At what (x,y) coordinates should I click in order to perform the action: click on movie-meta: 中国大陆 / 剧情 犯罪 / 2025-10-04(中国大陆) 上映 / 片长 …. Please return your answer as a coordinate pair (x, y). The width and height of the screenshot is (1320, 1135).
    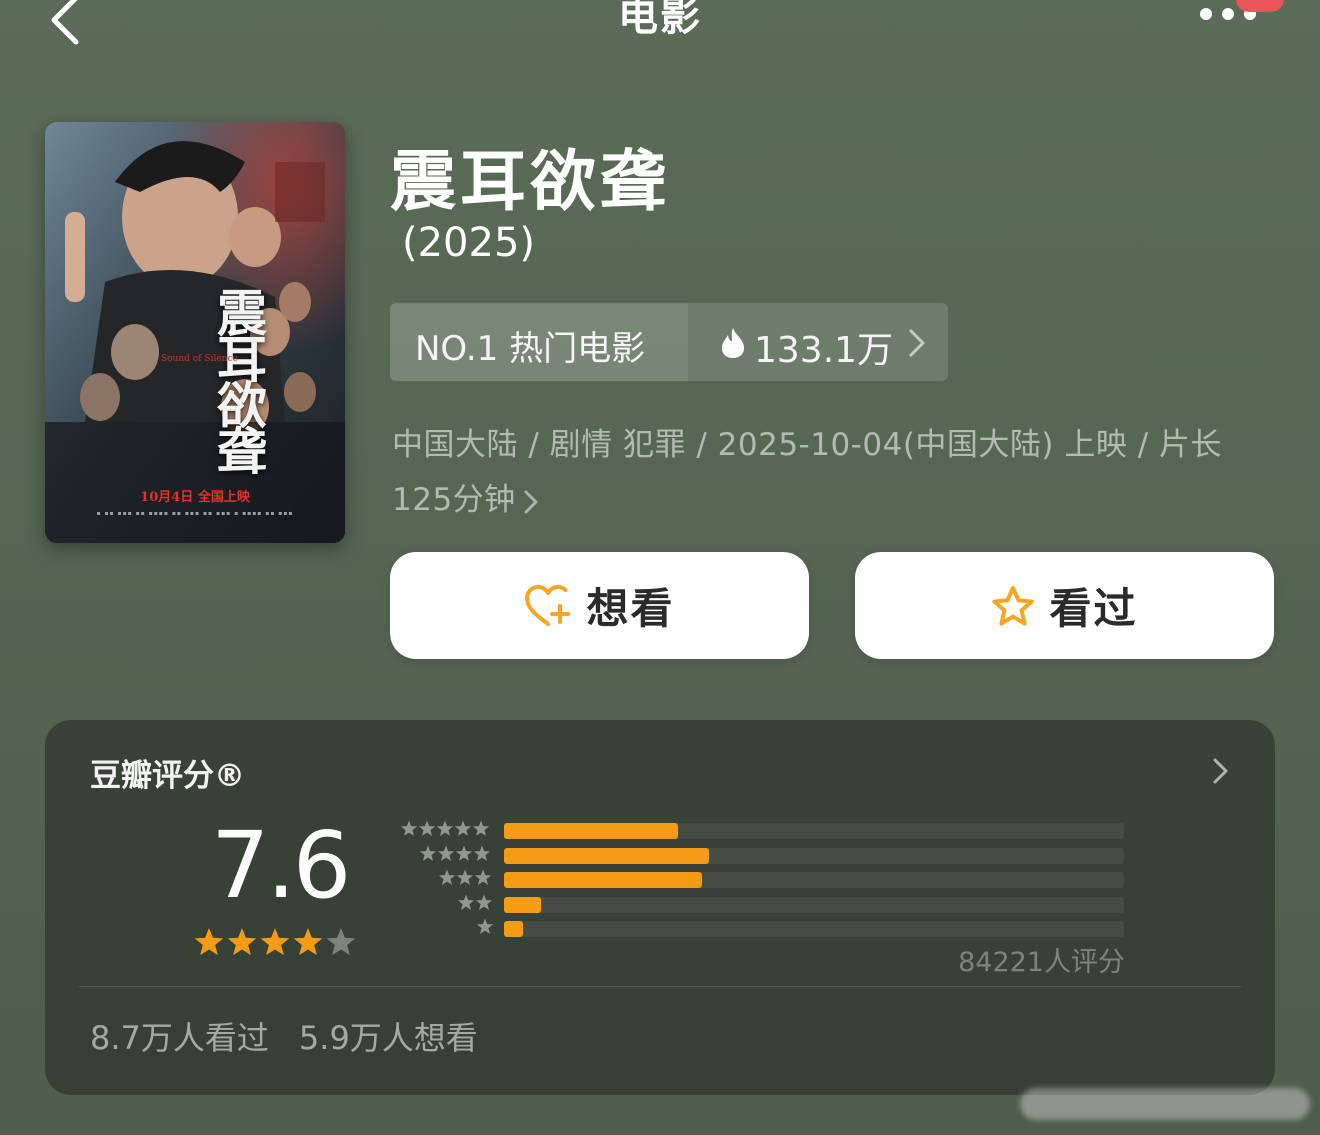
    Looking at the image, I should click on (832, 473).